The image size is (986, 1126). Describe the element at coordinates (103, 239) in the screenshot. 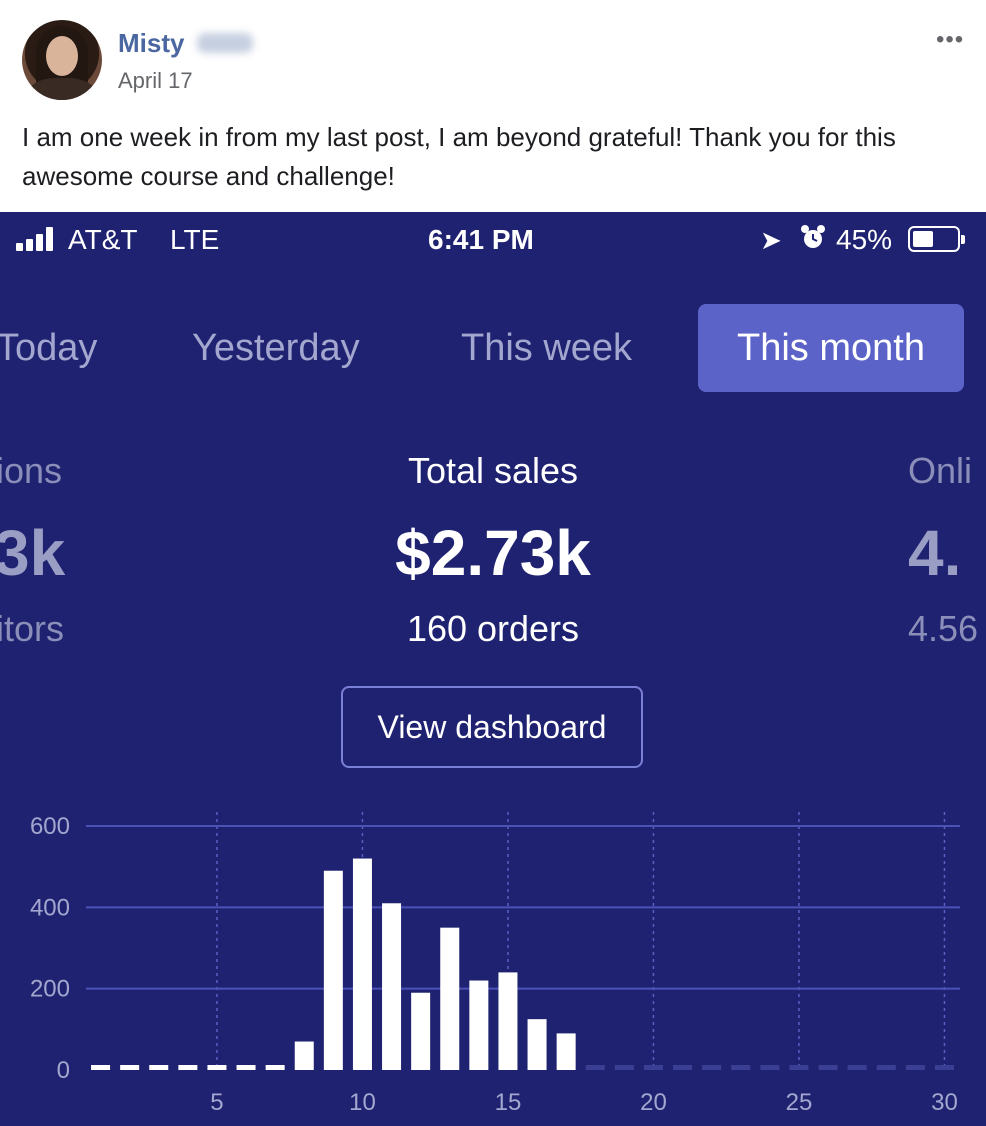

I see `carrier-name: AT&T` at that location.